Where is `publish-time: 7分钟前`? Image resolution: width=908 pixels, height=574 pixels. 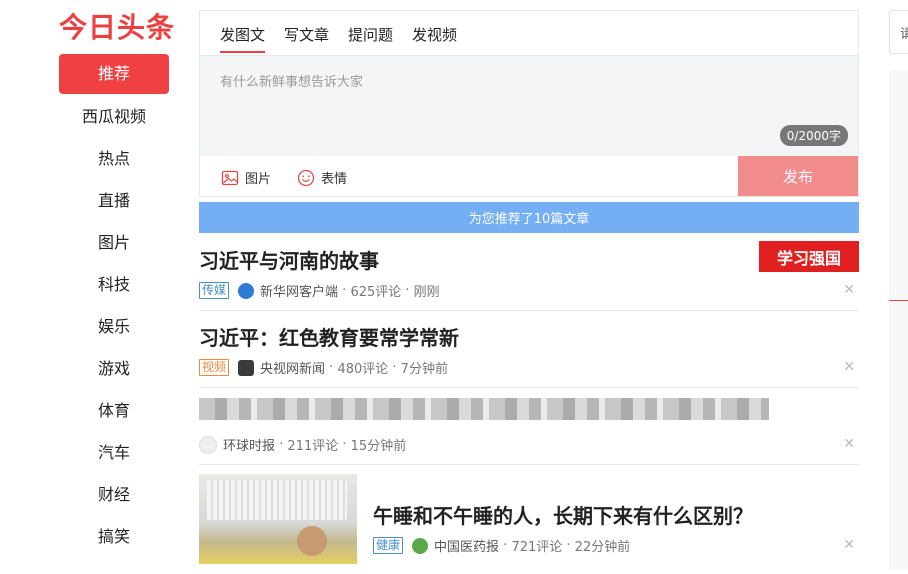
publish-time: 7分钟前 is located at coordinates (424, 369).